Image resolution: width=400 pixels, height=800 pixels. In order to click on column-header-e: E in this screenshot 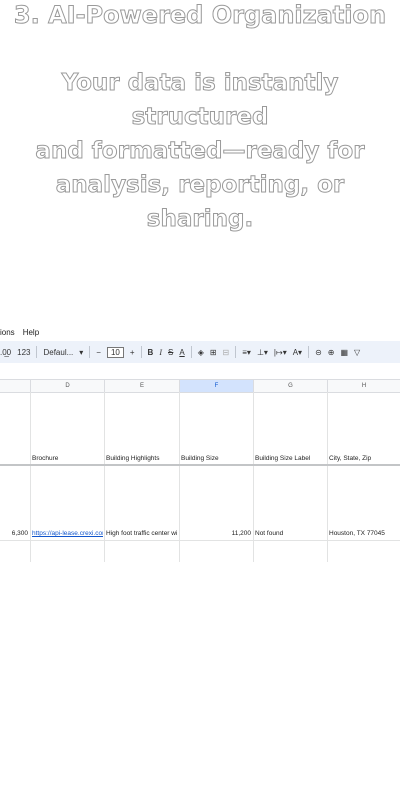, I will do `click(141, 386)`.